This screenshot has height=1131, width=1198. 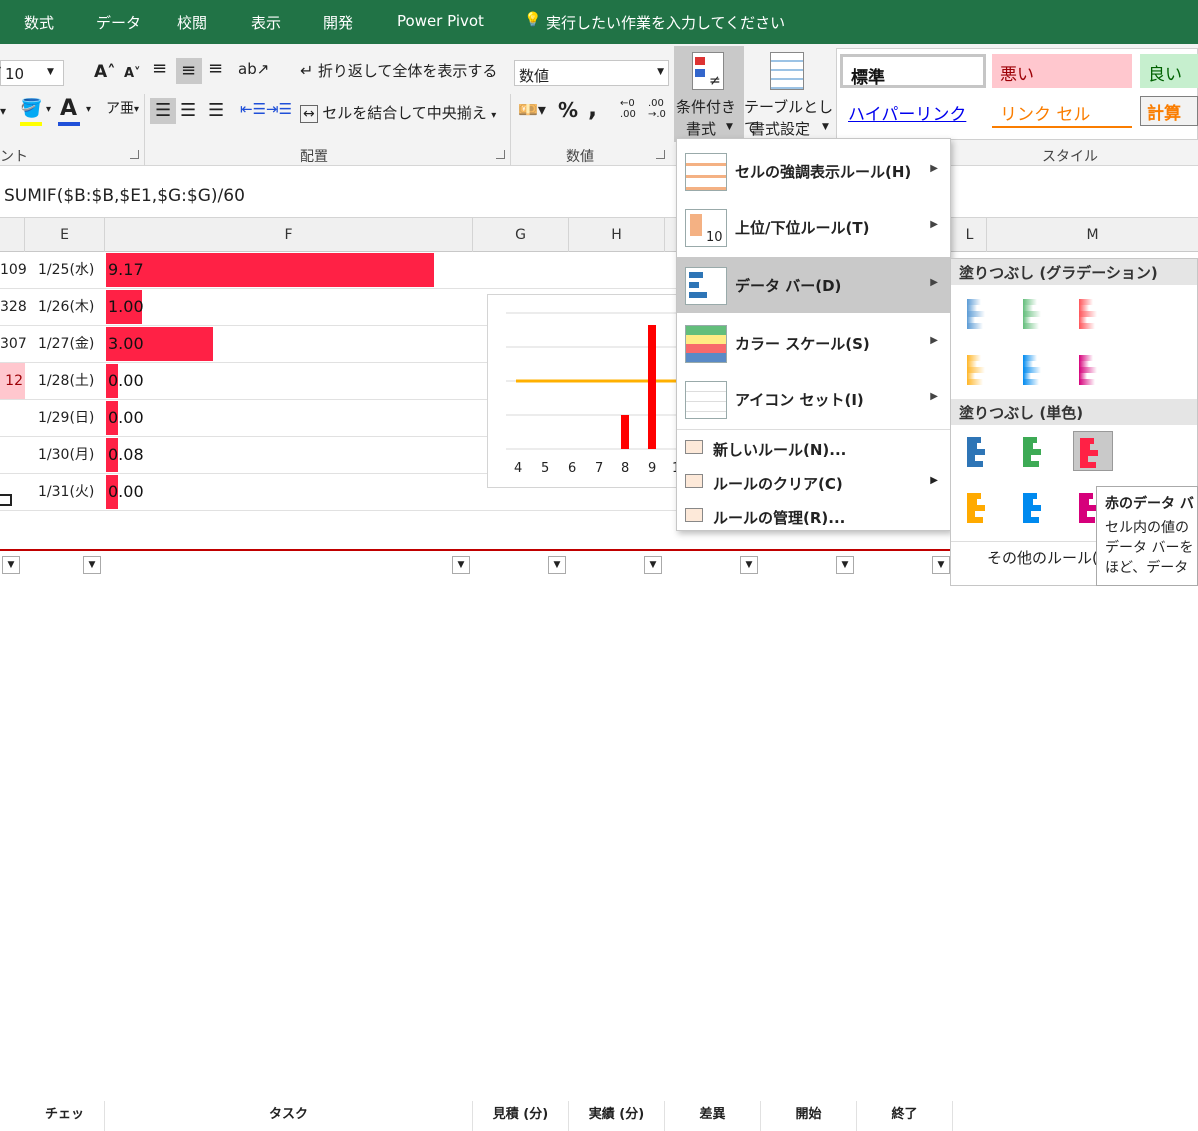 What do you see at coordinates (71, 492) in the screenshot?
I see `cell-date: 1/31(火)` at bounding box center [71, 492].